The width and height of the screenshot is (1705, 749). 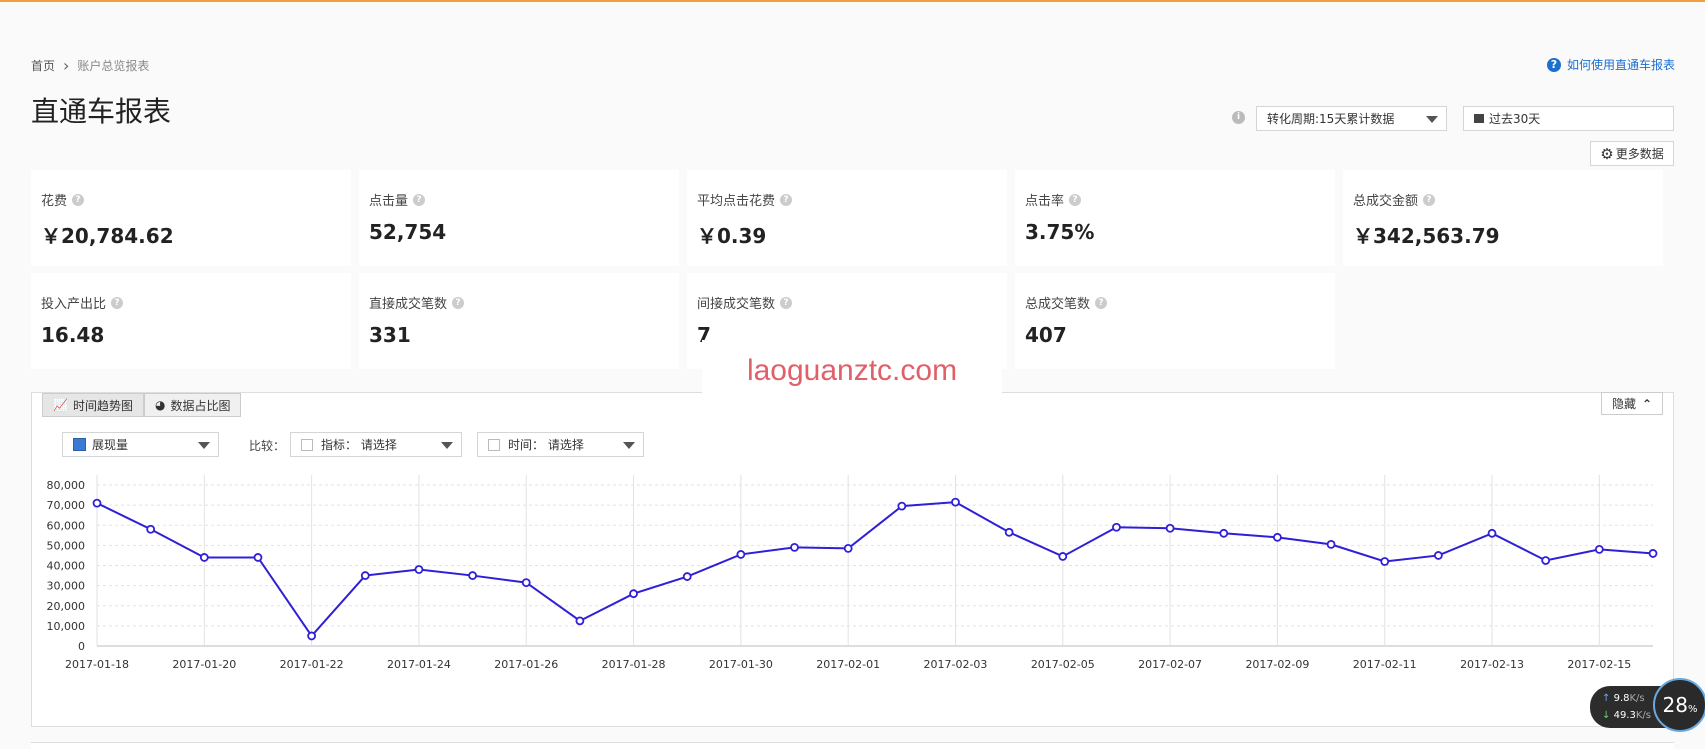 I want to click on breadcrumb-home: 首页, so click(x=43, y=65).